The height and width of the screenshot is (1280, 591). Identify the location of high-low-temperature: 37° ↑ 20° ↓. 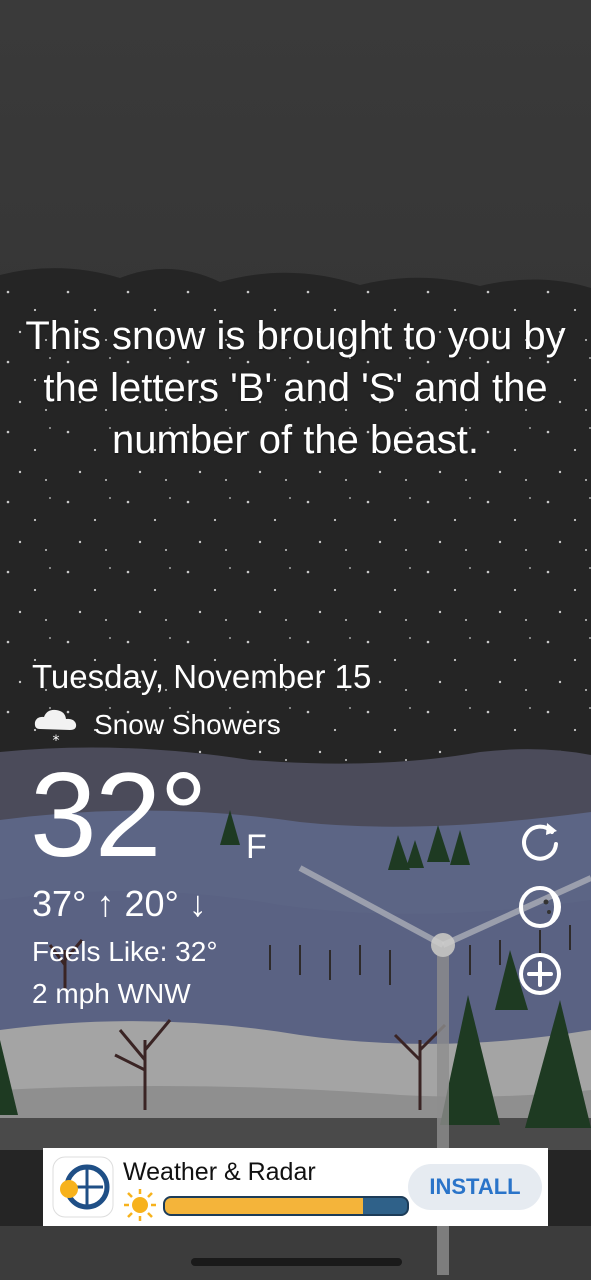
(119, 903).